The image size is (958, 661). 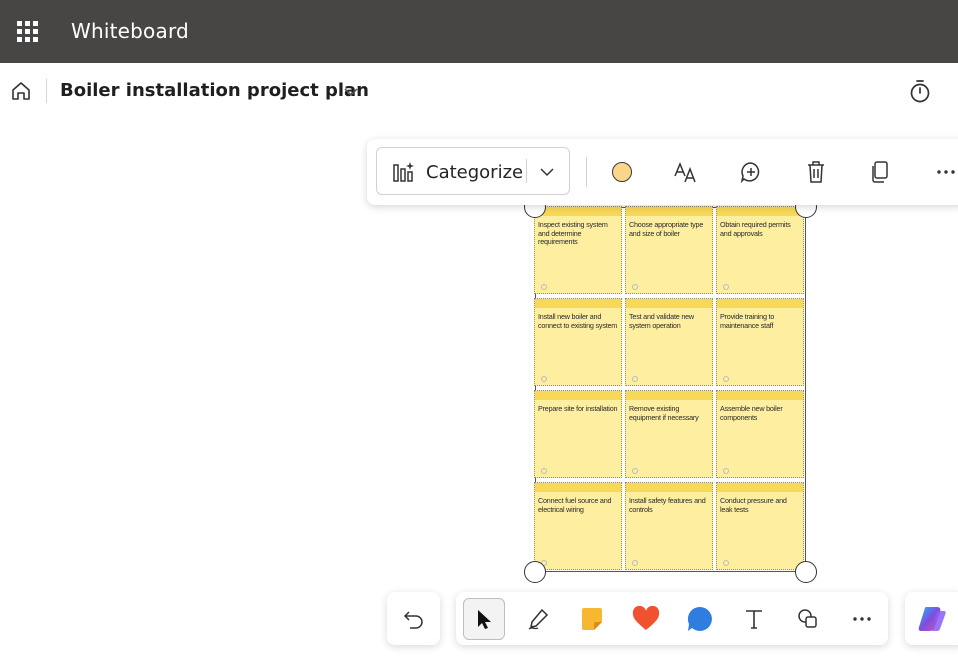 I want to click on pen-tool-button, so click(x=538, y=619).